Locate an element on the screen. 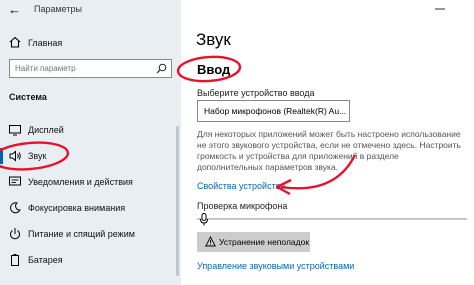  microphone-icon is located at coordinates (204, 219).